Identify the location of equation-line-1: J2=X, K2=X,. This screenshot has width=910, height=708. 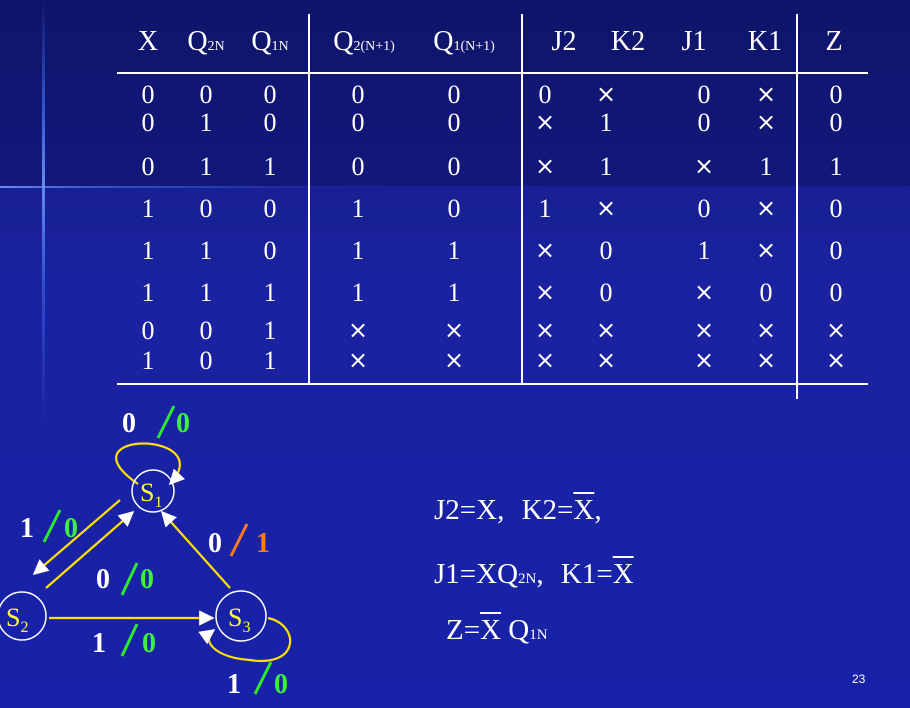
(518, 510).